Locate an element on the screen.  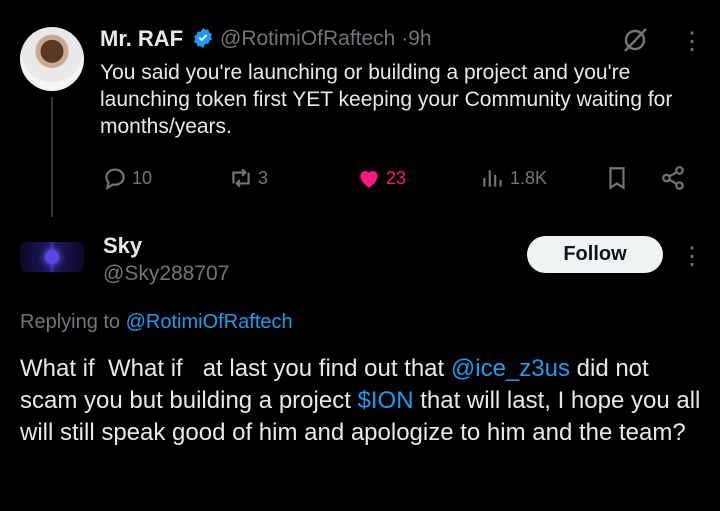
retweet-icon is located at coordinates (241, 178).